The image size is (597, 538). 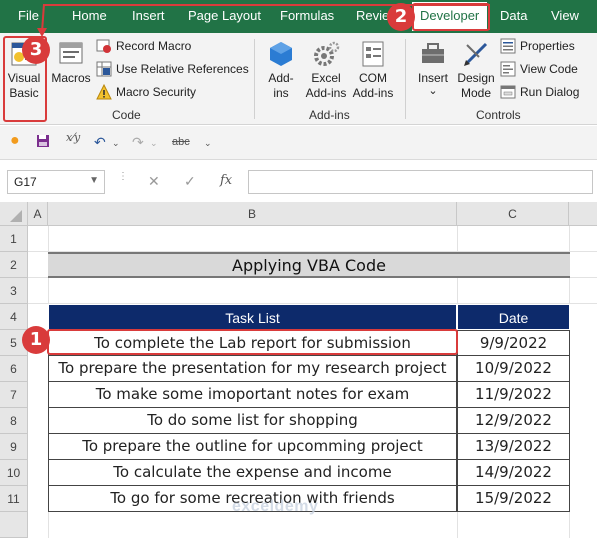 What do you see at coordinates (401, 17) in the screenshot?
I see `step2-badge: 2` at bounding box center [401, 17].